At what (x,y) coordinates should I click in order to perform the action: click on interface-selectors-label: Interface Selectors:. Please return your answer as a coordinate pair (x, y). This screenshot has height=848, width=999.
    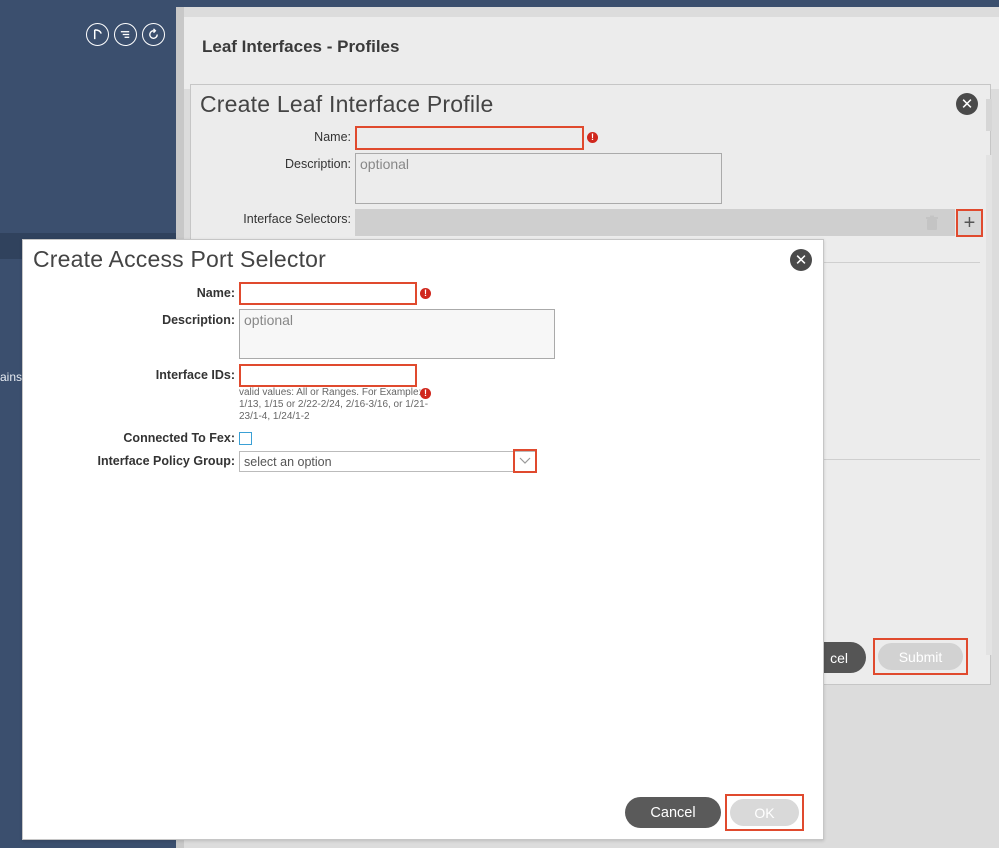
    Looking at the image, I should click on (297, 219).